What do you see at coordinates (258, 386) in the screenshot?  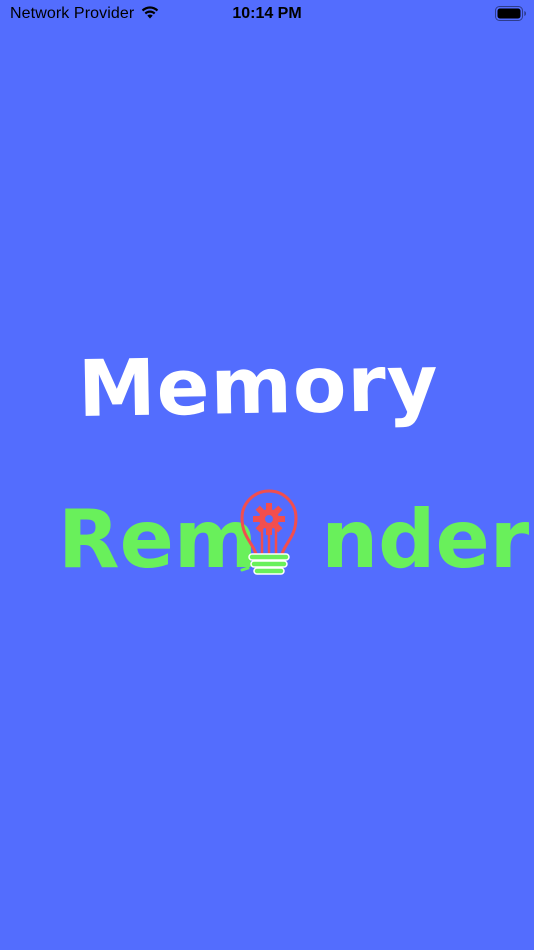 I see `logo-line-memory: Memory` at bounding box center [258, 386].